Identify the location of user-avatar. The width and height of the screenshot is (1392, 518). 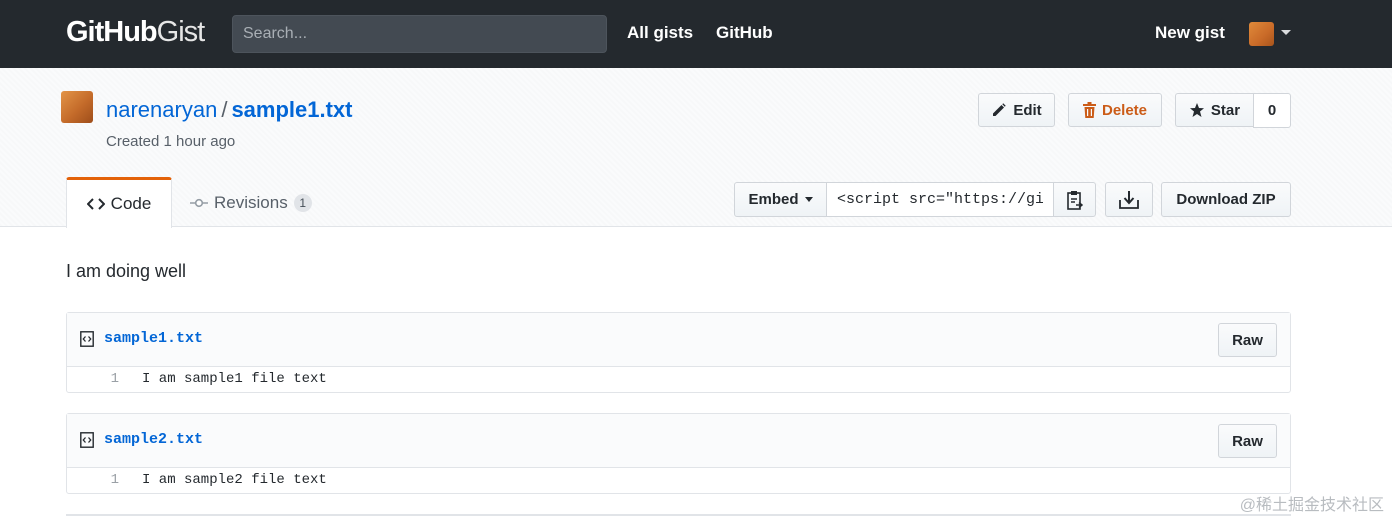
(1261, 34).